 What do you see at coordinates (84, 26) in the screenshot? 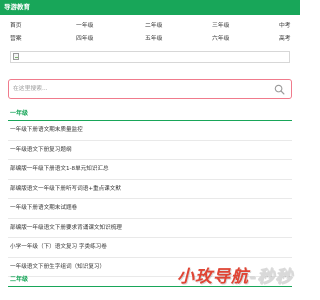
I see `nav-link-grade-1: 一年级` at bounding box center [84, 26].